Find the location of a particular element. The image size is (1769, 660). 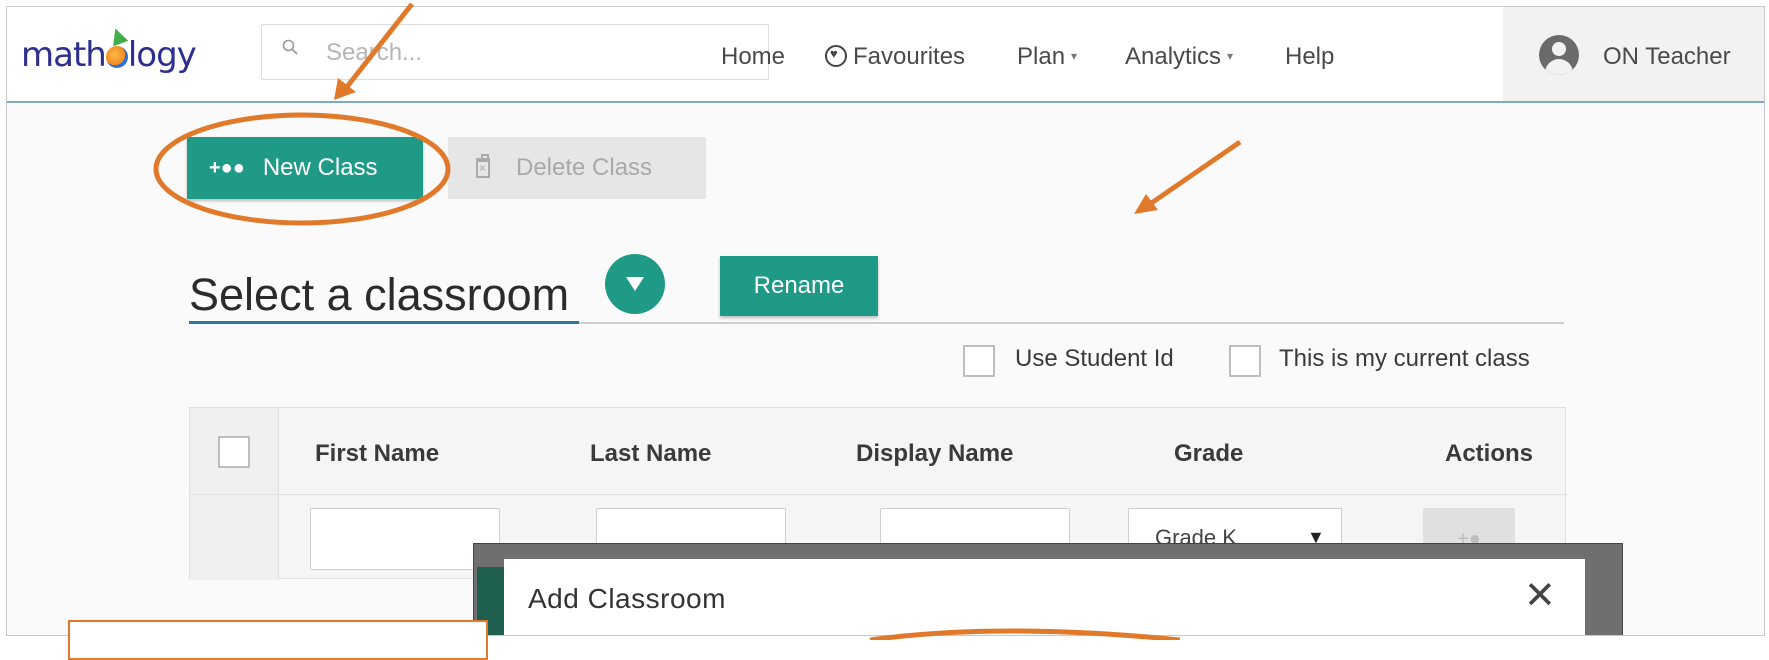

use-student-id-checkbox is located at coordinates (979, 361).